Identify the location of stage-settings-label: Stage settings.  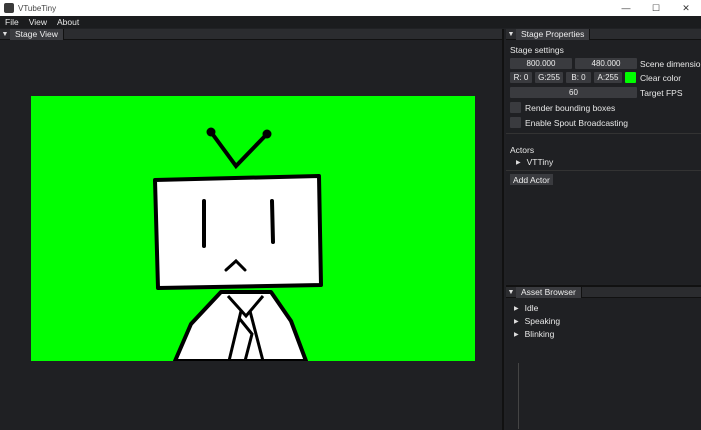
(537, 50).